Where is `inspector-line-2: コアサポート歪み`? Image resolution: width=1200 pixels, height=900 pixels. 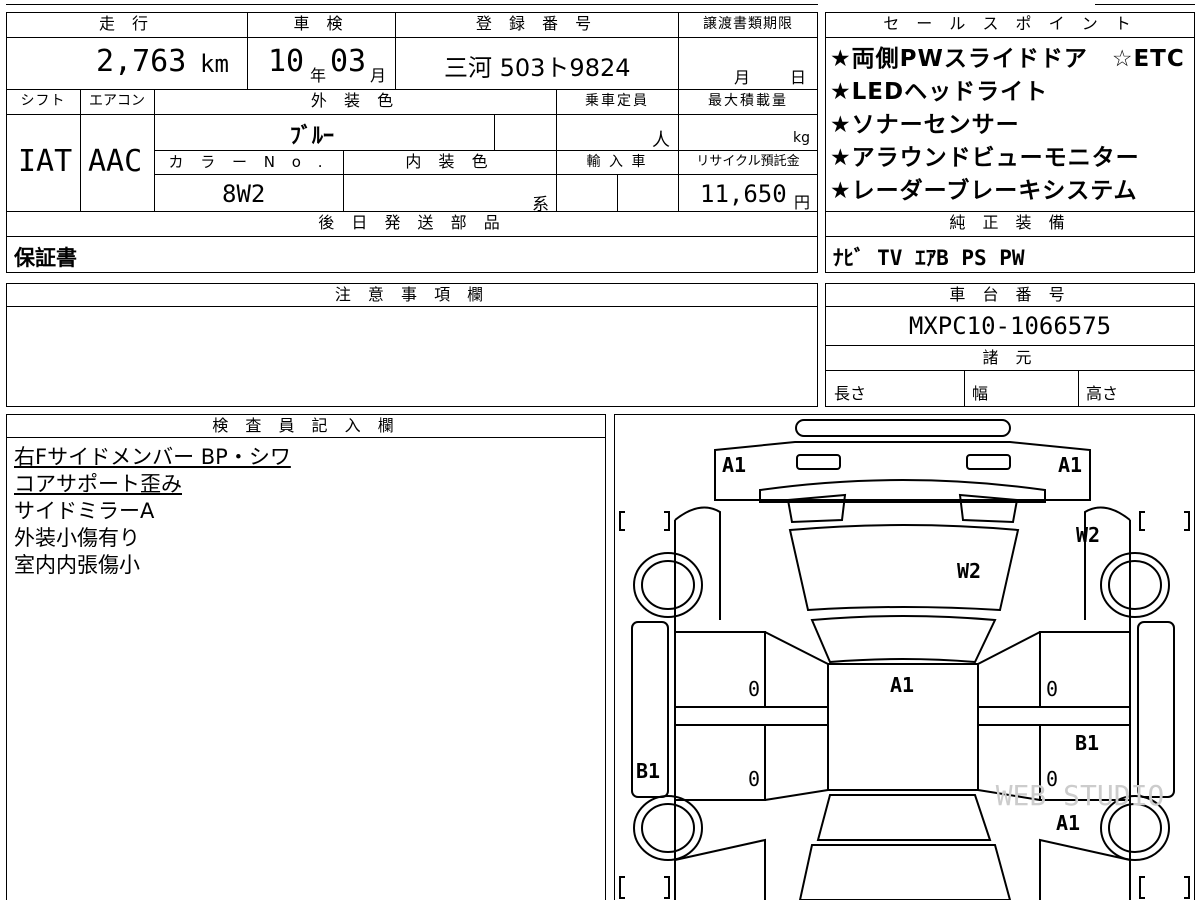
inspector-line-2: コアサポート歪み is located at coordinates (98, 484).